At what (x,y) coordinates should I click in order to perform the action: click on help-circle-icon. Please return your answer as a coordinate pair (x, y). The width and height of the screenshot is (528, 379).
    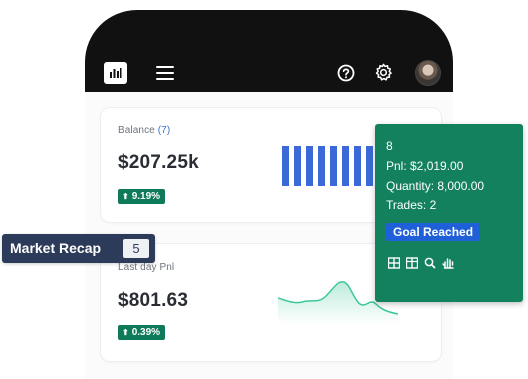
    Looking at the image, I should click on (346, 75).